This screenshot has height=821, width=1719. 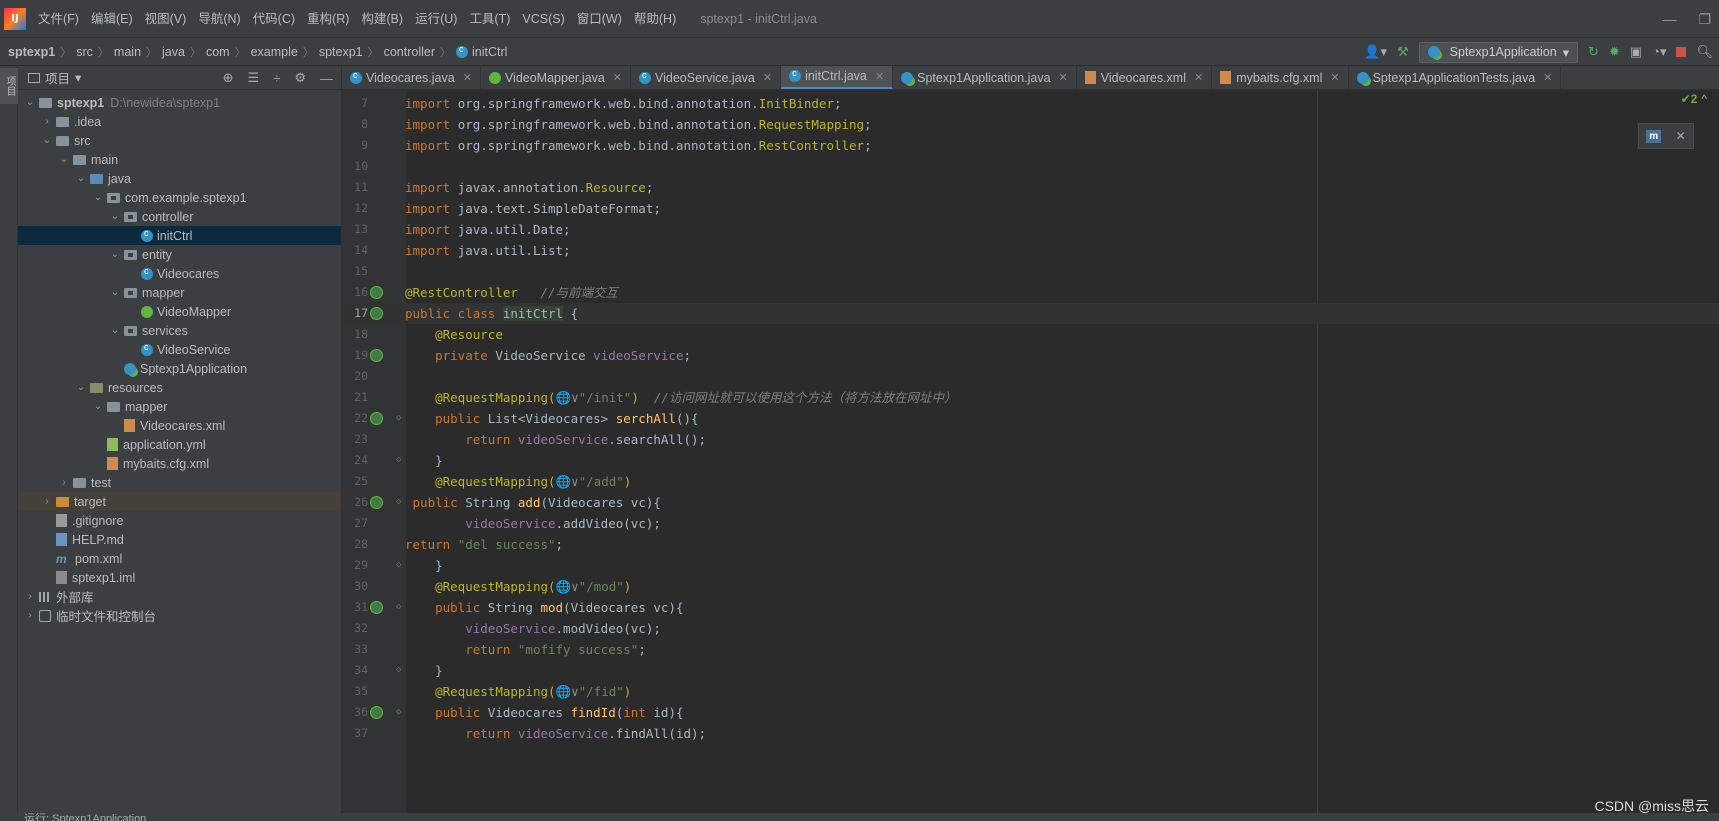 What do you see at coordinates (179, 520) in the screenshot?
I see `tree-item-gitignore: .gitignore` at bounding box center [179, 520].